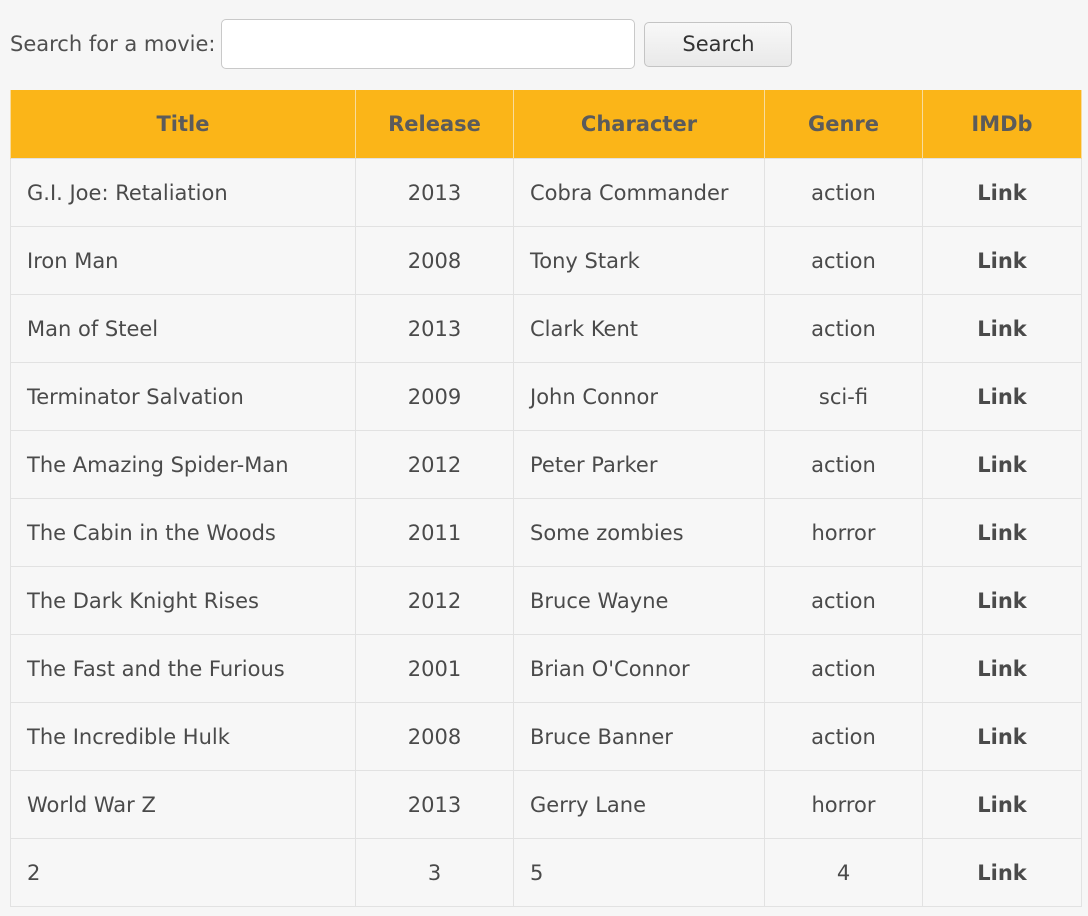 This screenshot has width=1088, height=916. I want to click on cell-genre: sci-fi, so click(843, 396).